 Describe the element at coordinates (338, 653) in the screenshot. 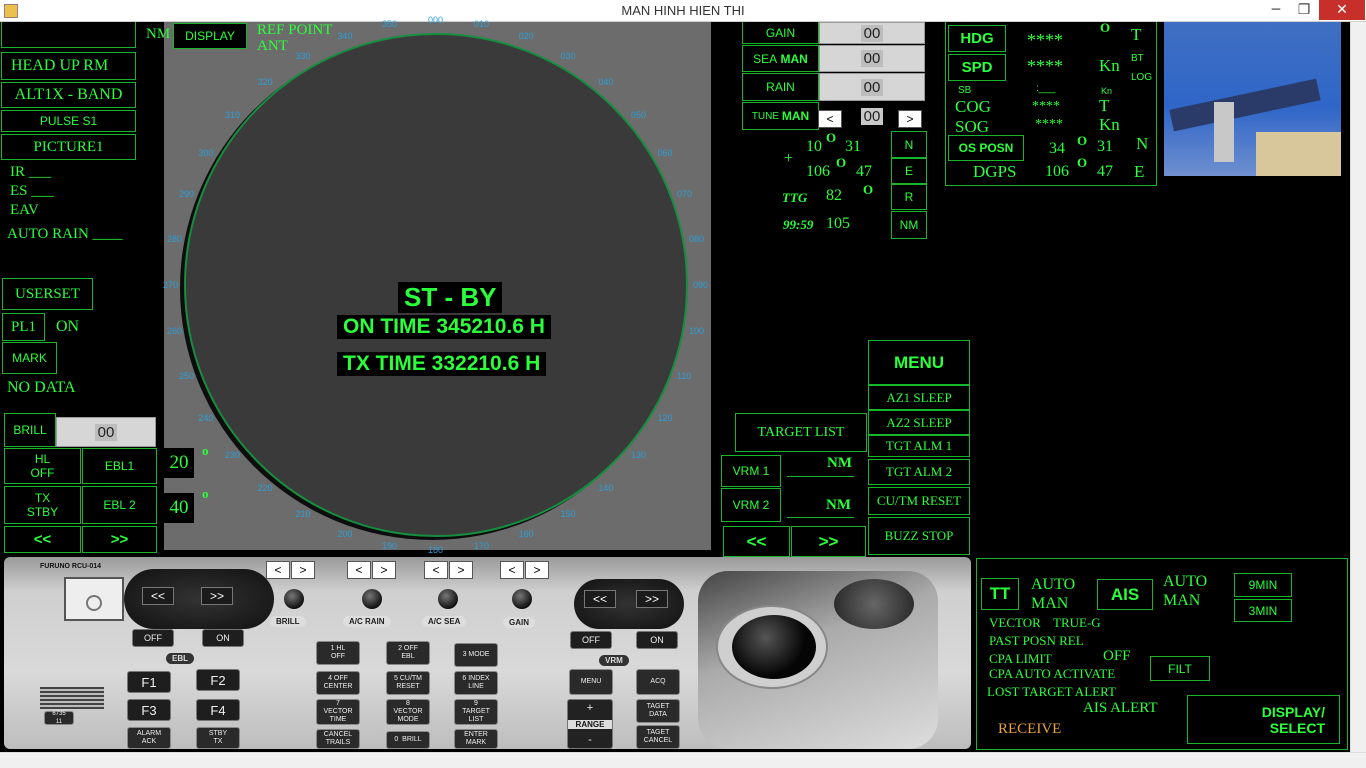

I see `key-1-hl-off: 1 HL OFF` at that location.